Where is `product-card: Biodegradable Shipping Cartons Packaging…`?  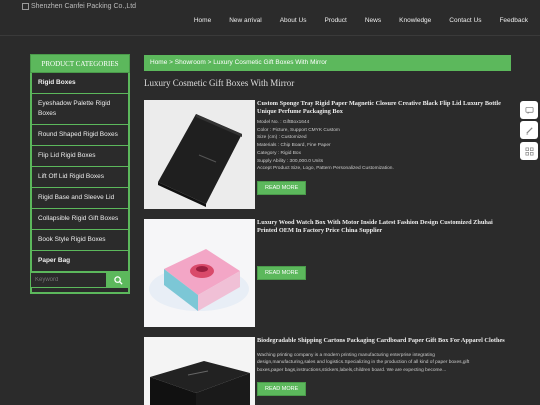
product-card: Biodegradable Shipping Cartons Packaging… is located at coordinates (327, 371).